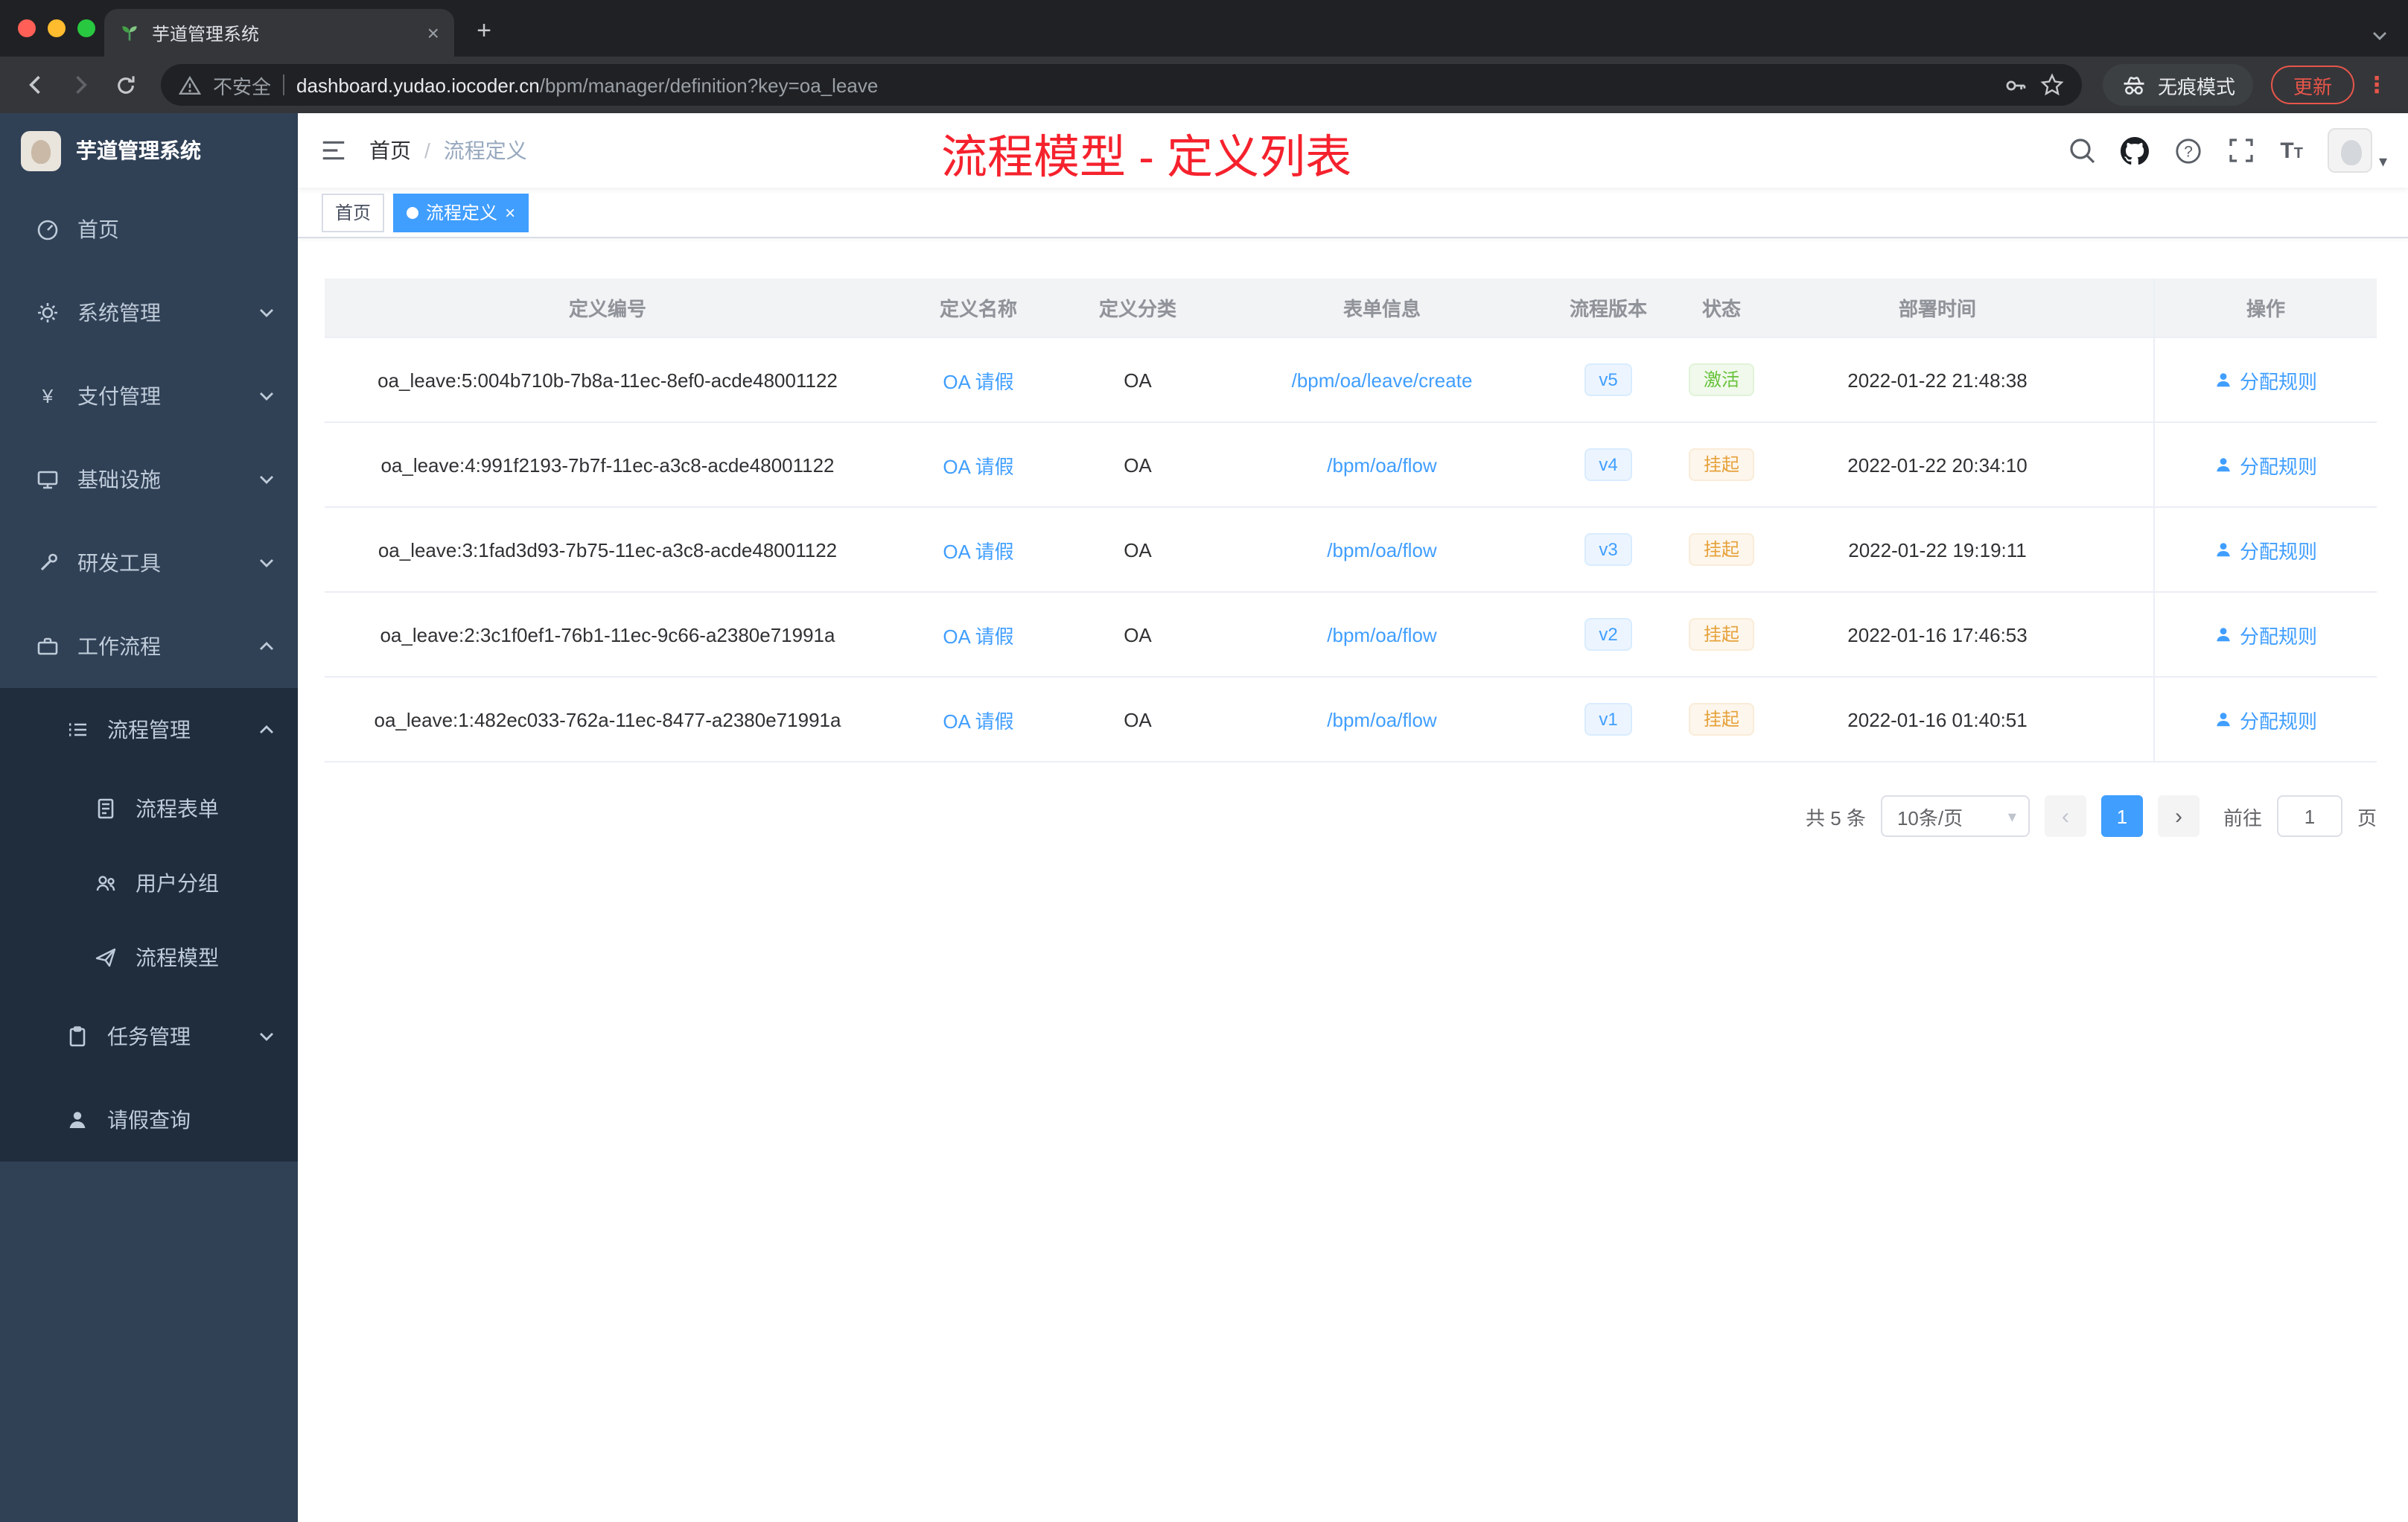 The image size is (2408, 1522). I want to click on minimize-window-button, so click(57, 28).